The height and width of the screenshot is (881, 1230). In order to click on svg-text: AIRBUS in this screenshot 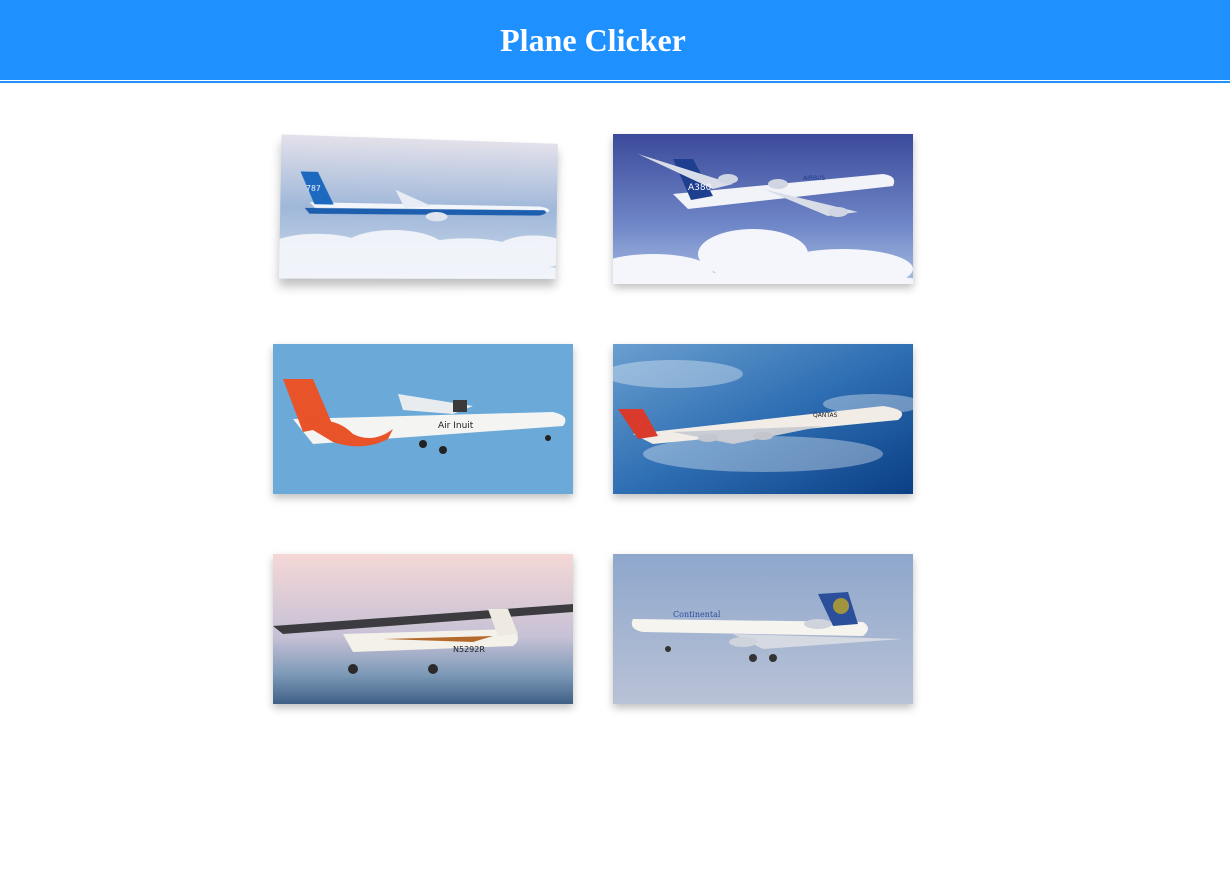, I will do `click(814, 178)`.